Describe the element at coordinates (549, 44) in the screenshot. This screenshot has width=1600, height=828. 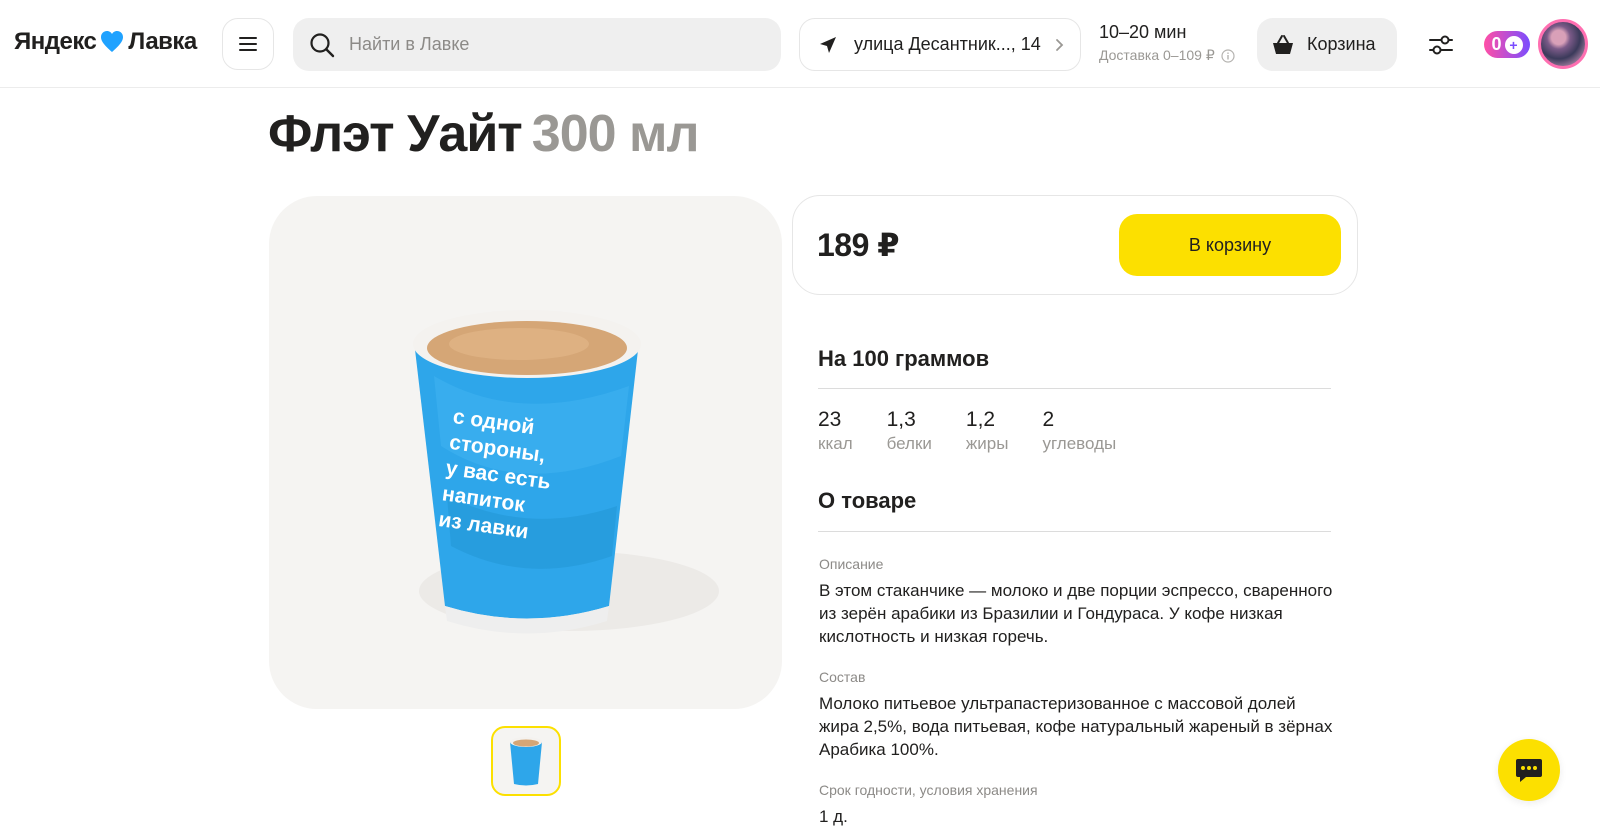
I see `search-input` at that location.